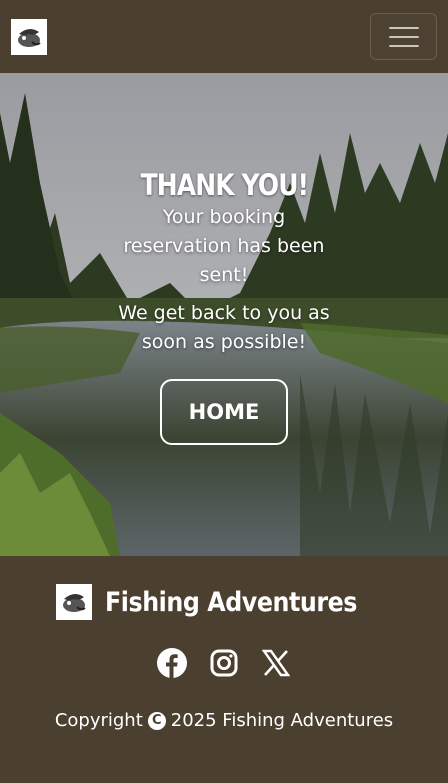  I want to click on logo-link, so click(29, 36).